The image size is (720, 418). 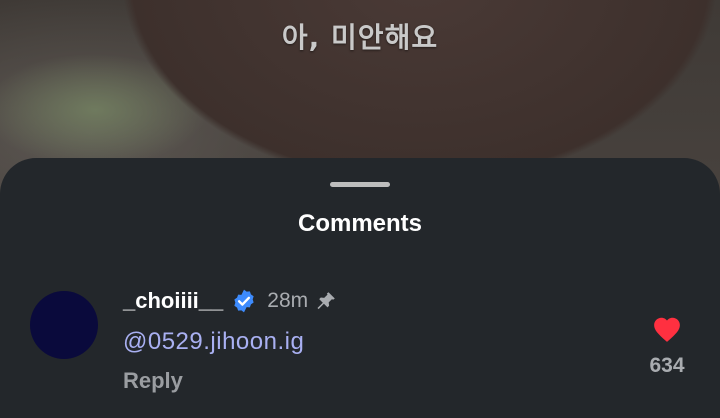 I want to click on pin-icon, so click(x=326, y=301).